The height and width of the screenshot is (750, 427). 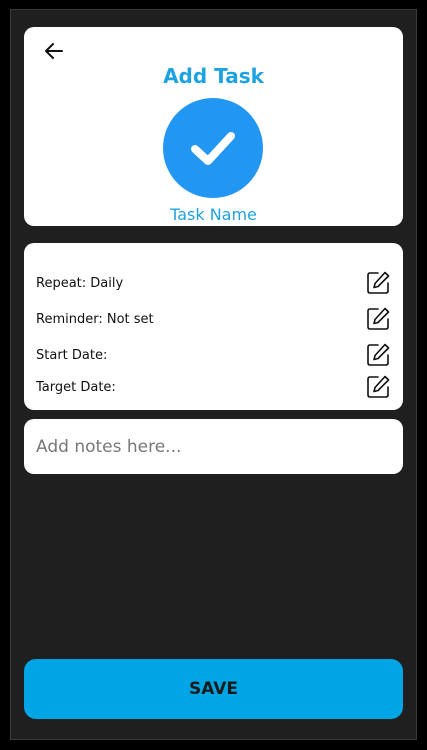 What do you see at coordinates (213, 319) in the screenshot?
I see `reminder-row: Reminder: Not set` at bounding box center [213, 319].